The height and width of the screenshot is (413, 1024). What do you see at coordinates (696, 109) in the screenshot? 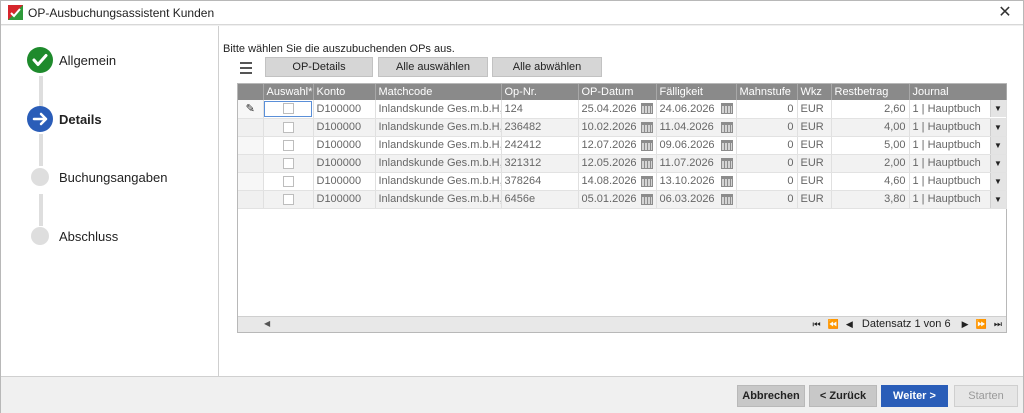
I see `cell-faelligkeit: 24.06.2026` at bounding box center [696, 109].